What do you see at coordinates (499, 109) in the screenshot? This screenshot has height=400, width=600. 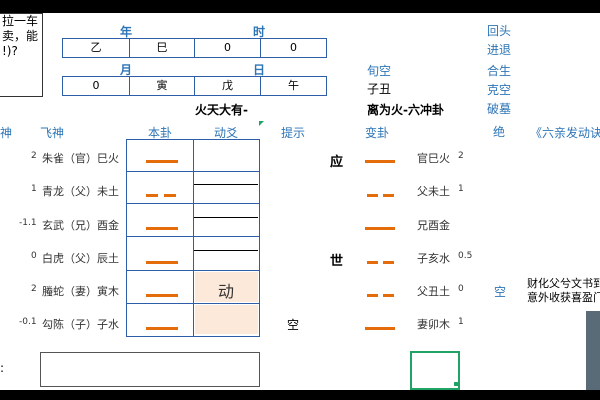 I see `right-list-item: 破墓` at bounding box center [499, 109].